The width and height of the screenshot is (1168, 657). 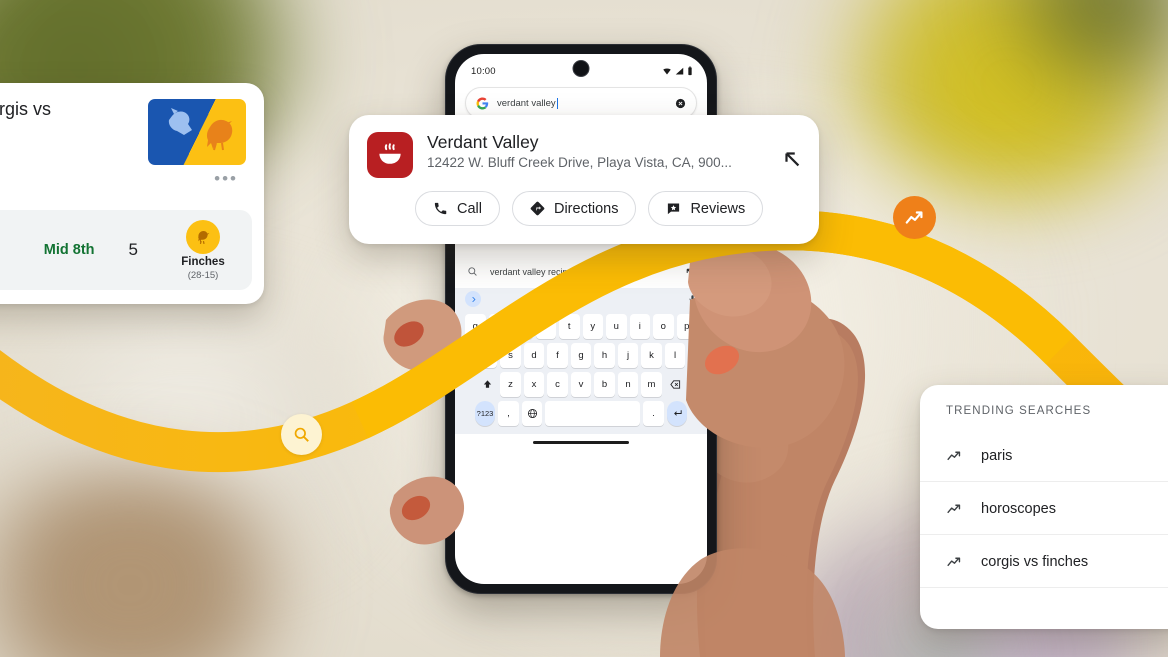 I want to click on more-horizontal-icon: •••, so click(x=132, y=176).